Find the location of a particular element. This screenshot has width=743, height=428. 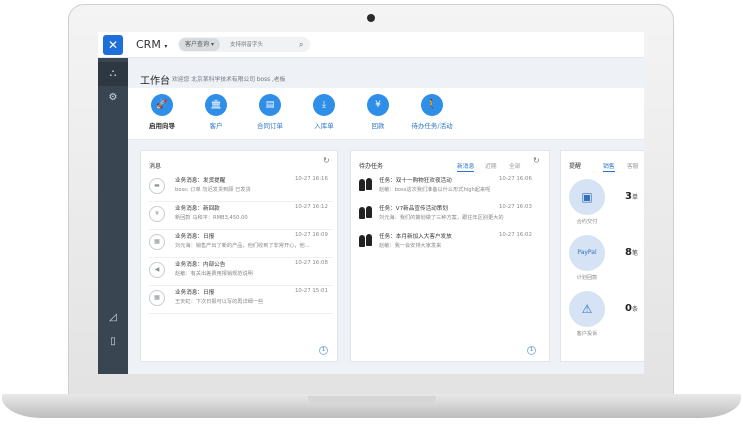

tablet-icon: ▯ is located at coordinates (113, 342).